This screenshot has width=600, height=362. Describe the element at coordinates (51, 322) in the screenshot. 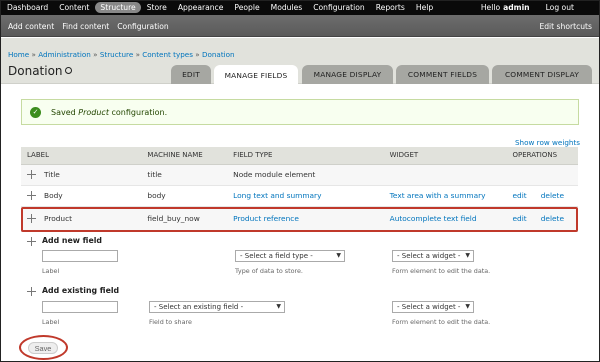

I see `existing-field-label-hint: Label` at that location.